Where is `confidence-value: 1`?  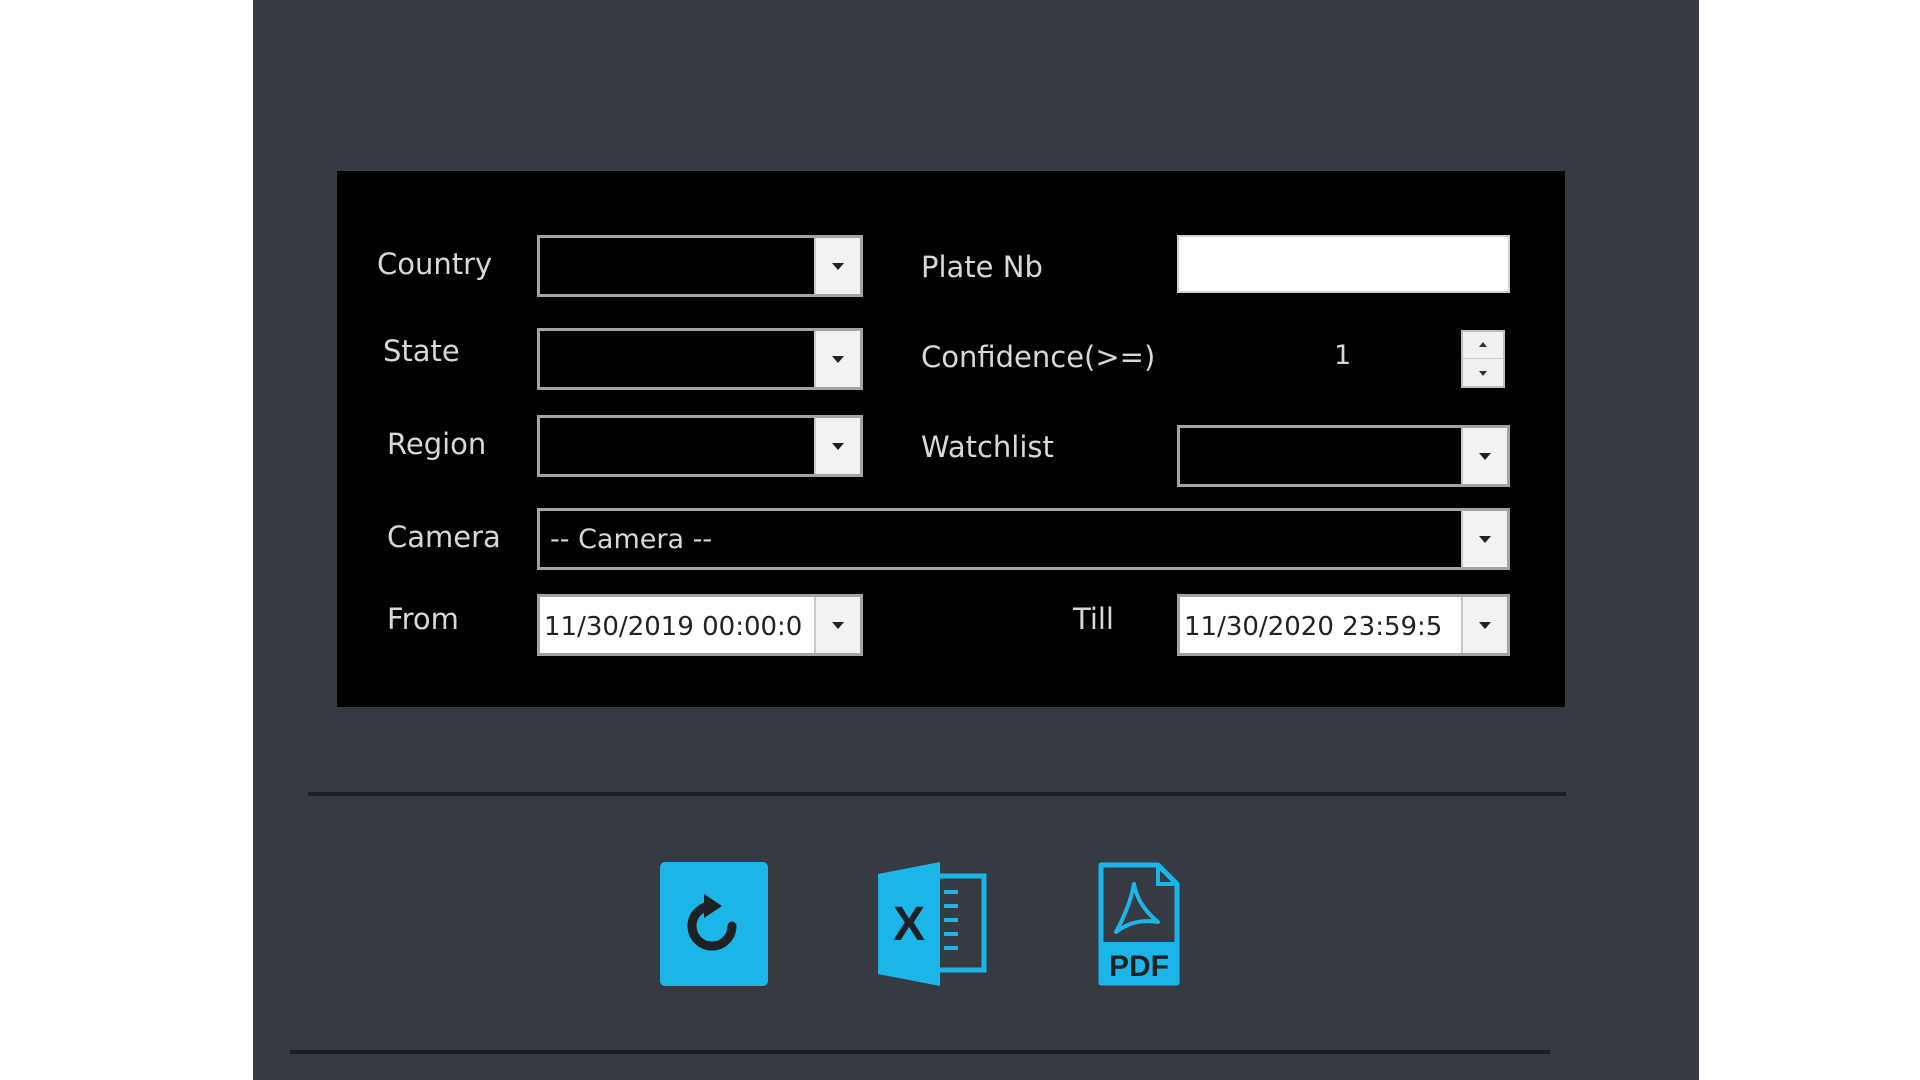
confidence-value: 1 is located at coordinates (1342, 356).